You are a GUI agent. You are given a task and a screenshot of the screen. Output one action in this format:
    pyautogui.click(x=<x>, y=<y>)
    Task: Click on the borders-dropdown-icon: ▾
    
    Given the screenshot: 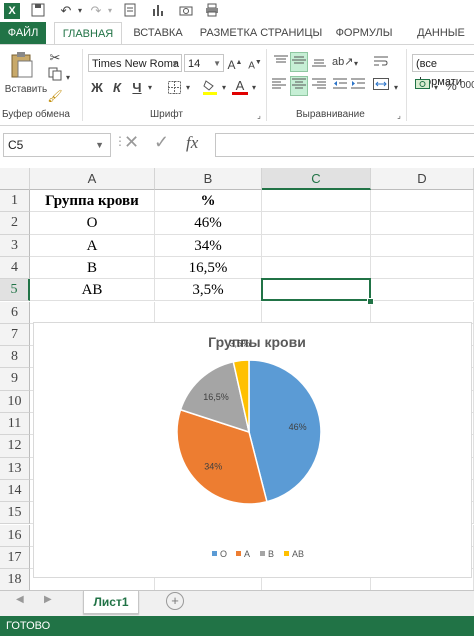 What is the action you would take?
    pyautogui.click(x=188, y=88)
    